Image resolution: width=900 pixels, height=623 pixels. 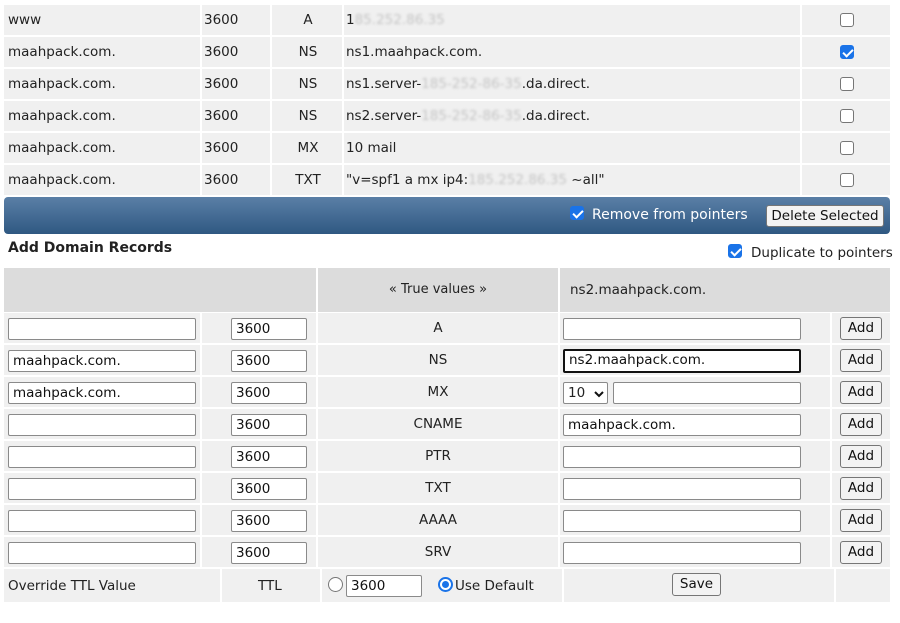 I want to click on add-record-row: 3600 TXT Add, so click(x=447, y=488).